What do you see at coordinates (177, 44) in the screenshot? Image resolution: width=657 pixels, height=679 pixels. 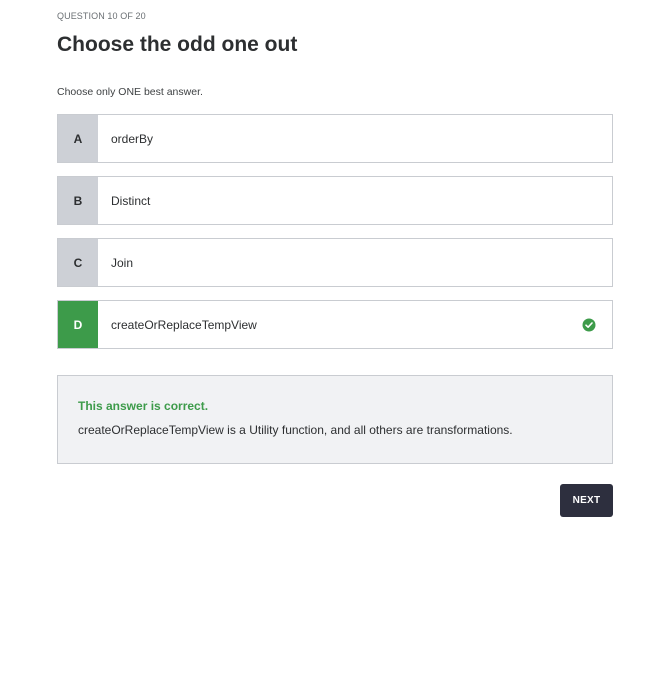 I see `question-title: Choose the odd one out` at bounding box center [177, 44].